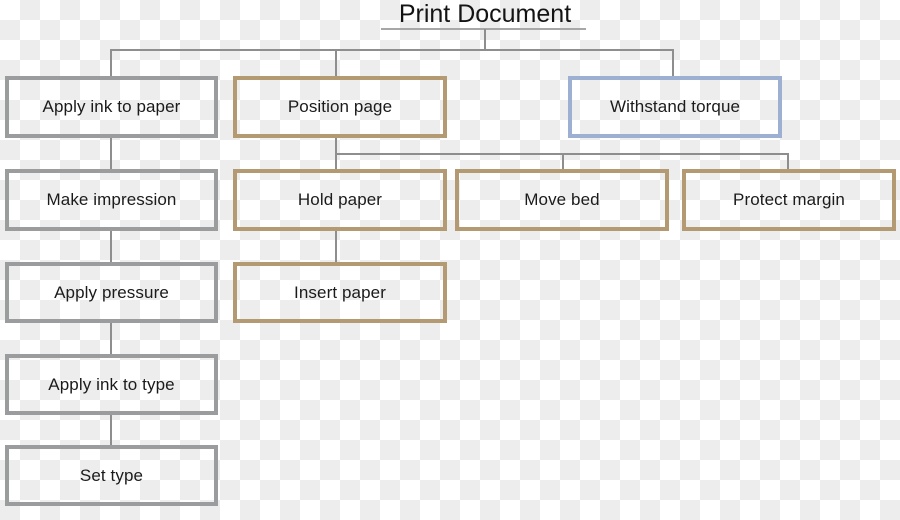 The height and width of the screenshot is (520, 900). I want to click on node-insert-paper: Insert paper, so click(340, 292).